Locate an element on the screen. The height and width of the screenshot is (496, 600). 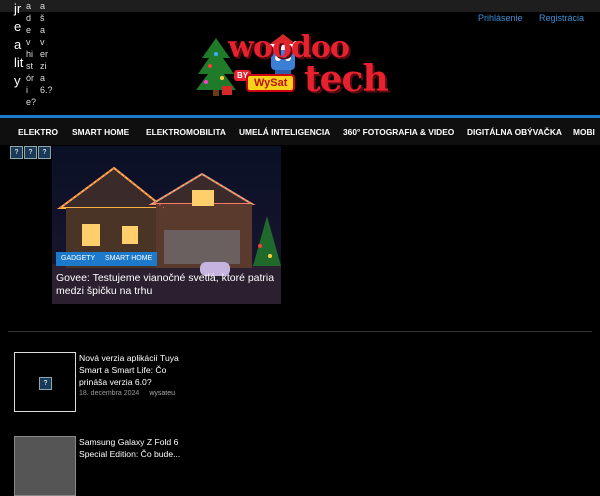
article-author: wysateu is located at coordinates (162, 393).